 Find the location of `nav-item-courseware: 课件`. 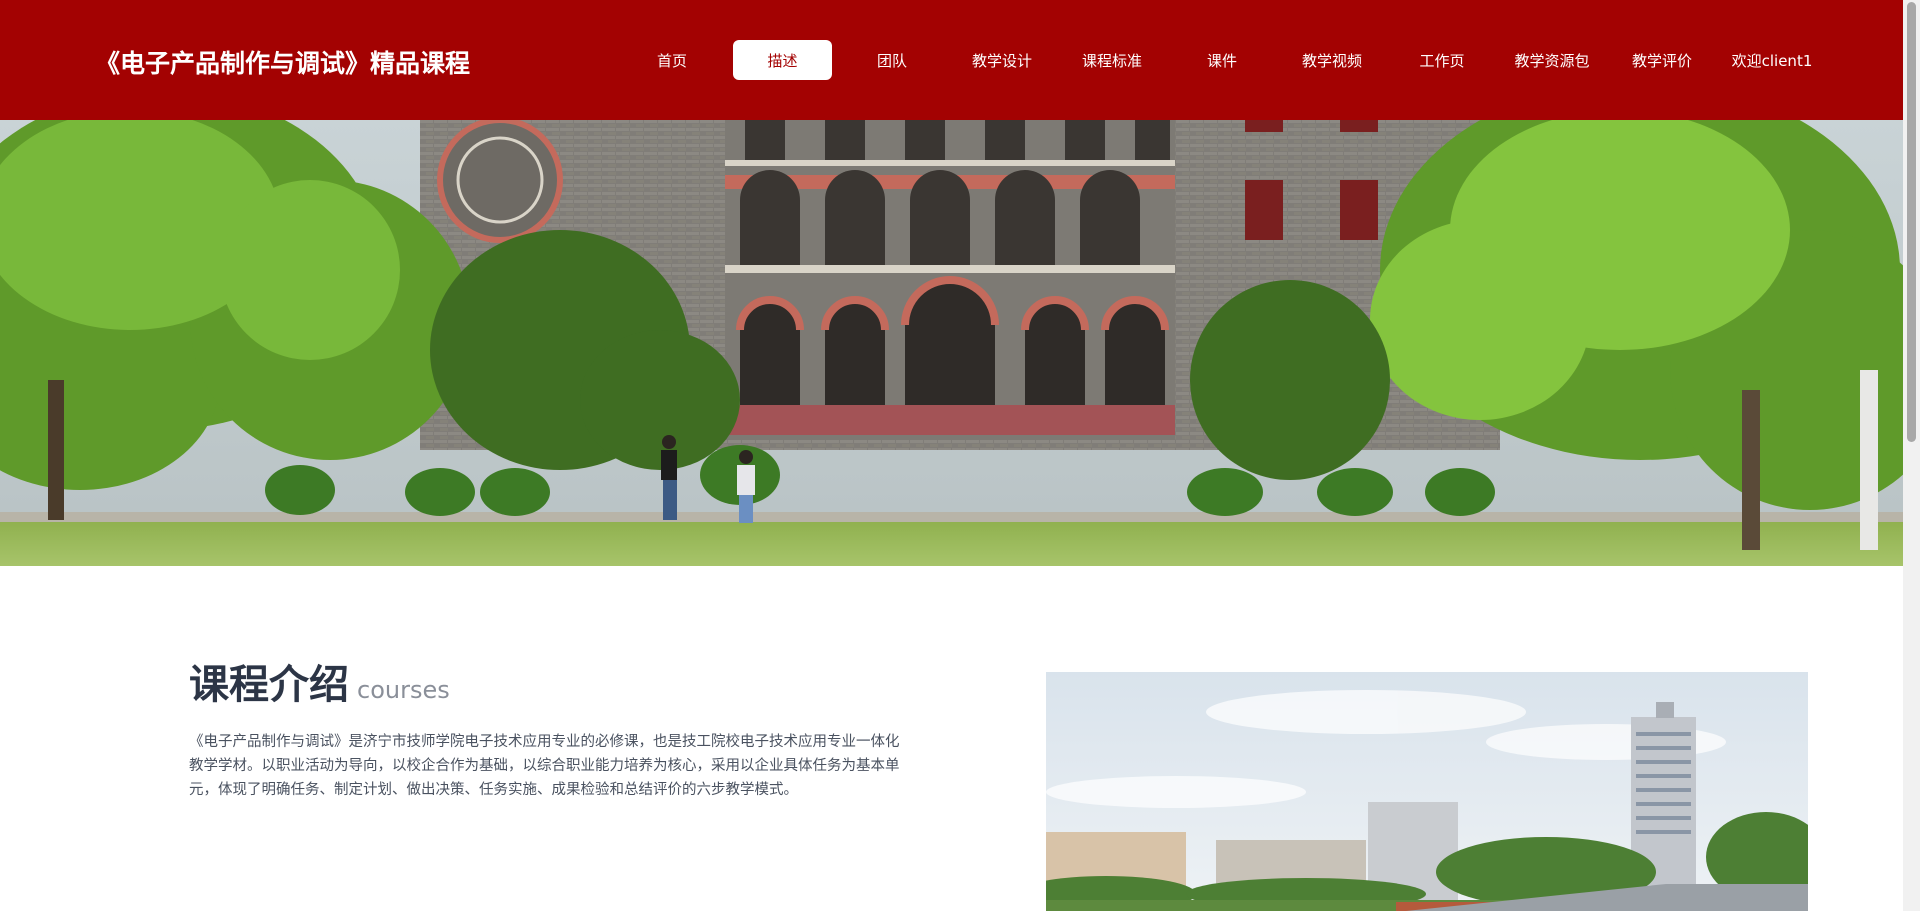

nav-item-courseware: 课件 is located at coordinates (1222, 60).